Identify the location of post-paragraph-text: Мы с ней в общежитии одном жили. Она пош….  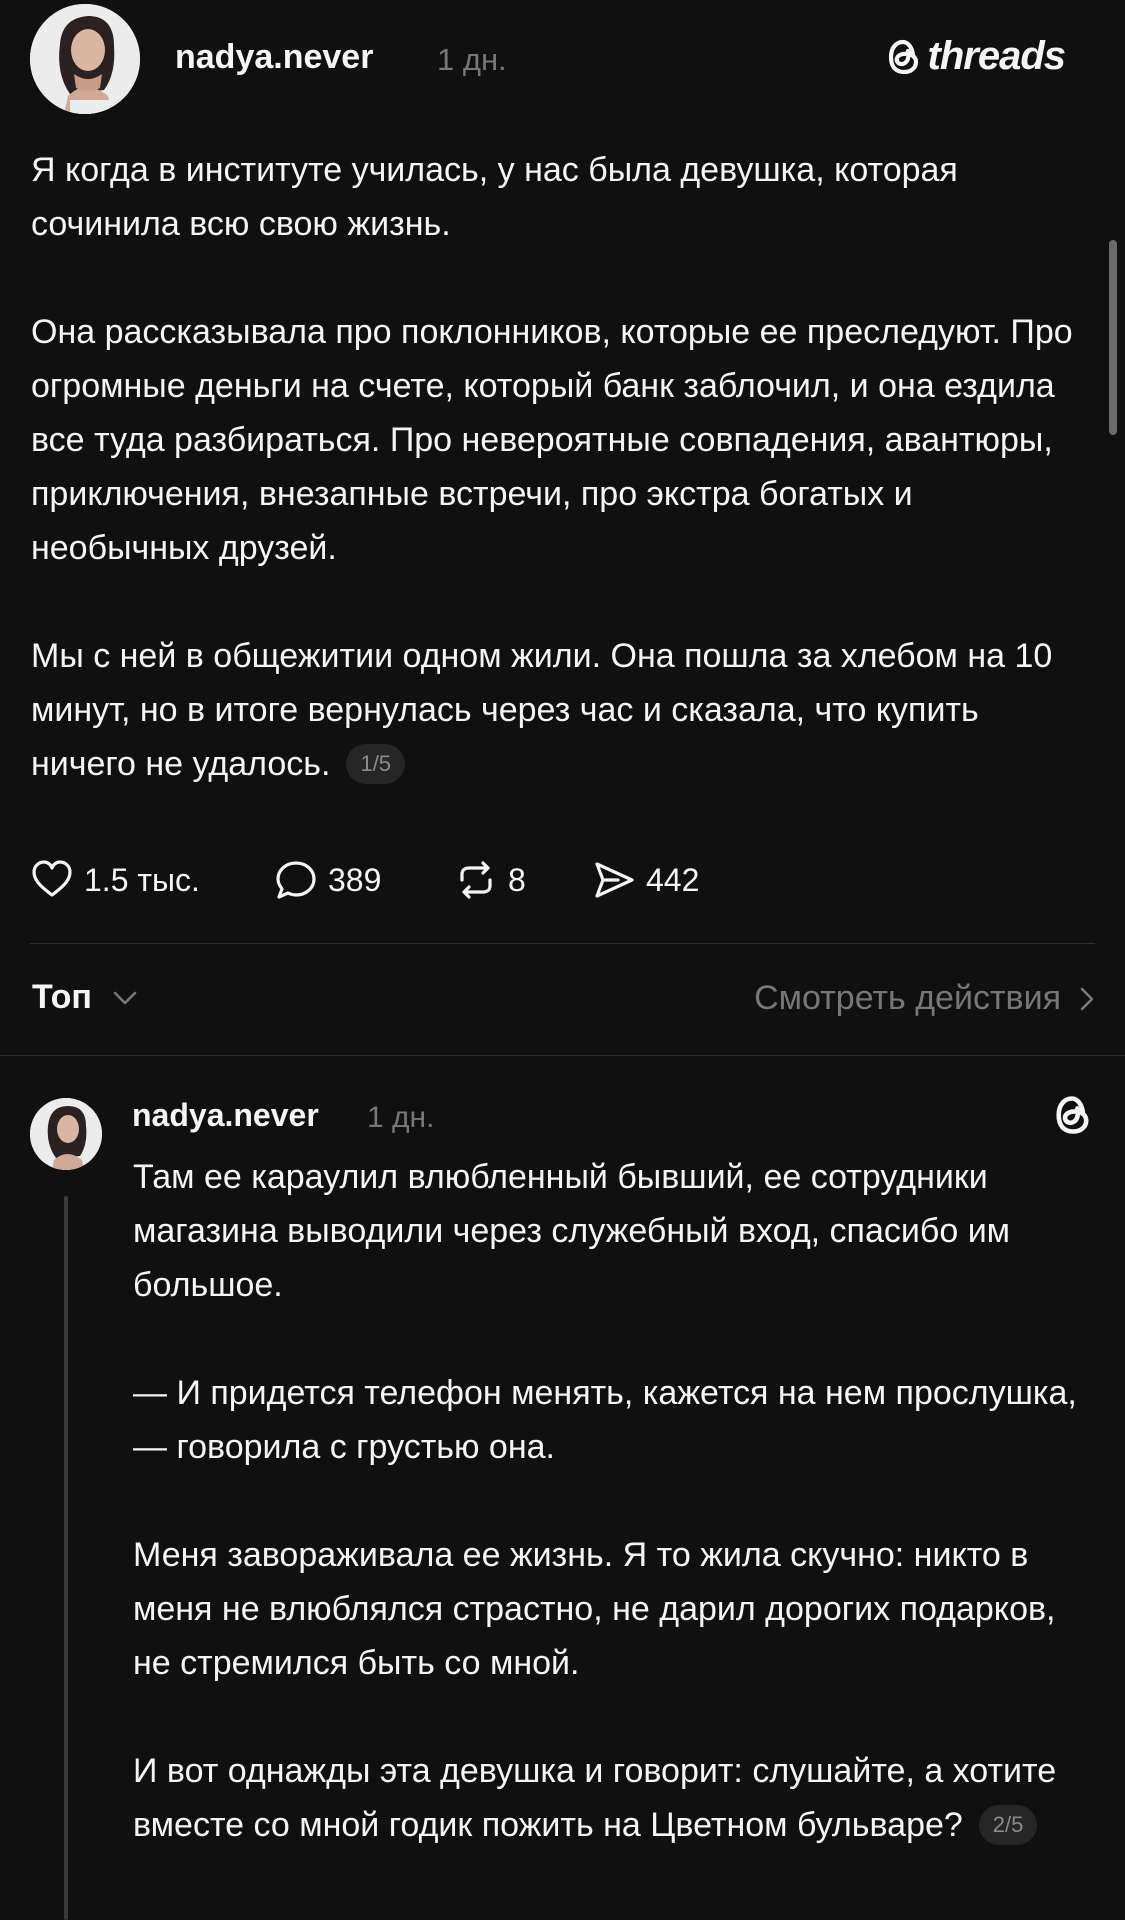
(542, 710).